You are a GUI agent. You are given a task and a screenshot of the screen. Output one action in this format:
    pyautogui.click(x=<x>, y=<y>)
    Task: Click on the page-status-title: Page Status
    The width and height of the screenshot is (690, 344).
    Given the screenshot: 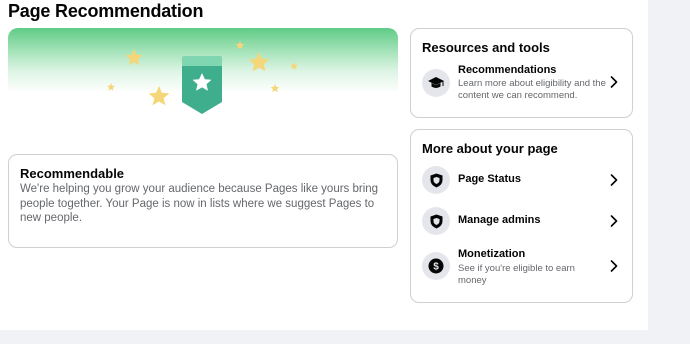 What is the action you would take?
    pyautogui.click(x=489, y=179)
    